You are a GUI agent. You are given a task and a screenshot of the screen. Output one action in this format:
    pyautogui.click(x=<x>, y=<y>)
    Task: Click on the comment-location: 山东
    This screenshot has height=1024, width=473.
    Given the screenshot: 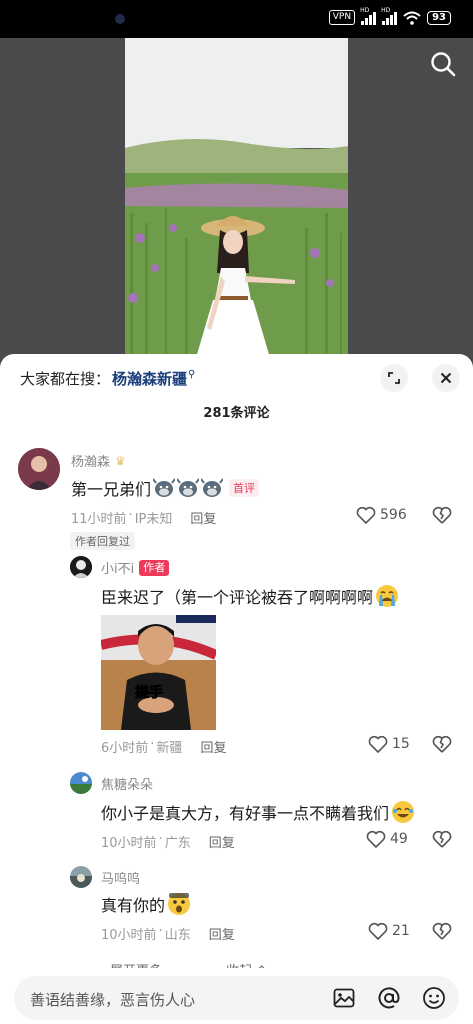 What is the action you would take?
    pyautogui.click(x=177, y=935)
    